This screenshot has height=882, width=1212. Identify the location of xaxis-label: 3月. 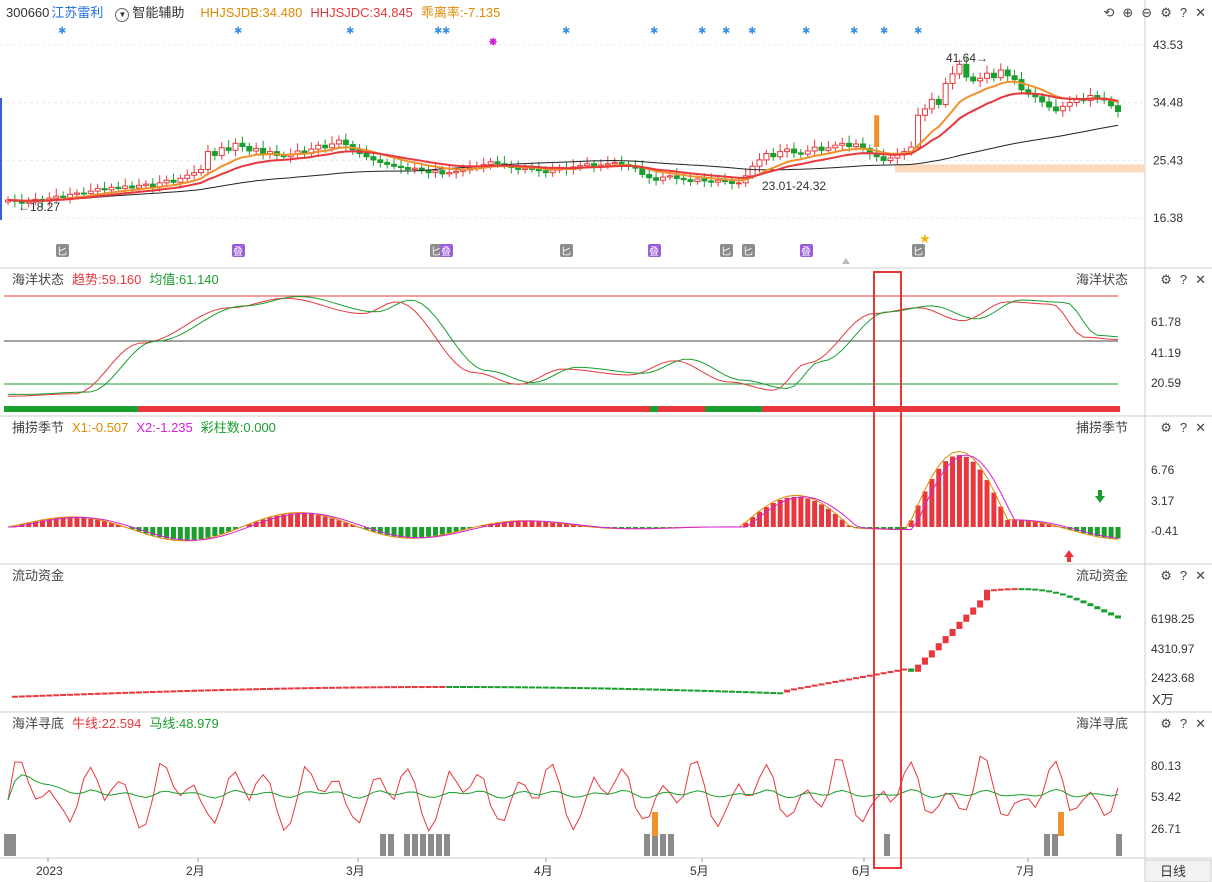
(355, 871).